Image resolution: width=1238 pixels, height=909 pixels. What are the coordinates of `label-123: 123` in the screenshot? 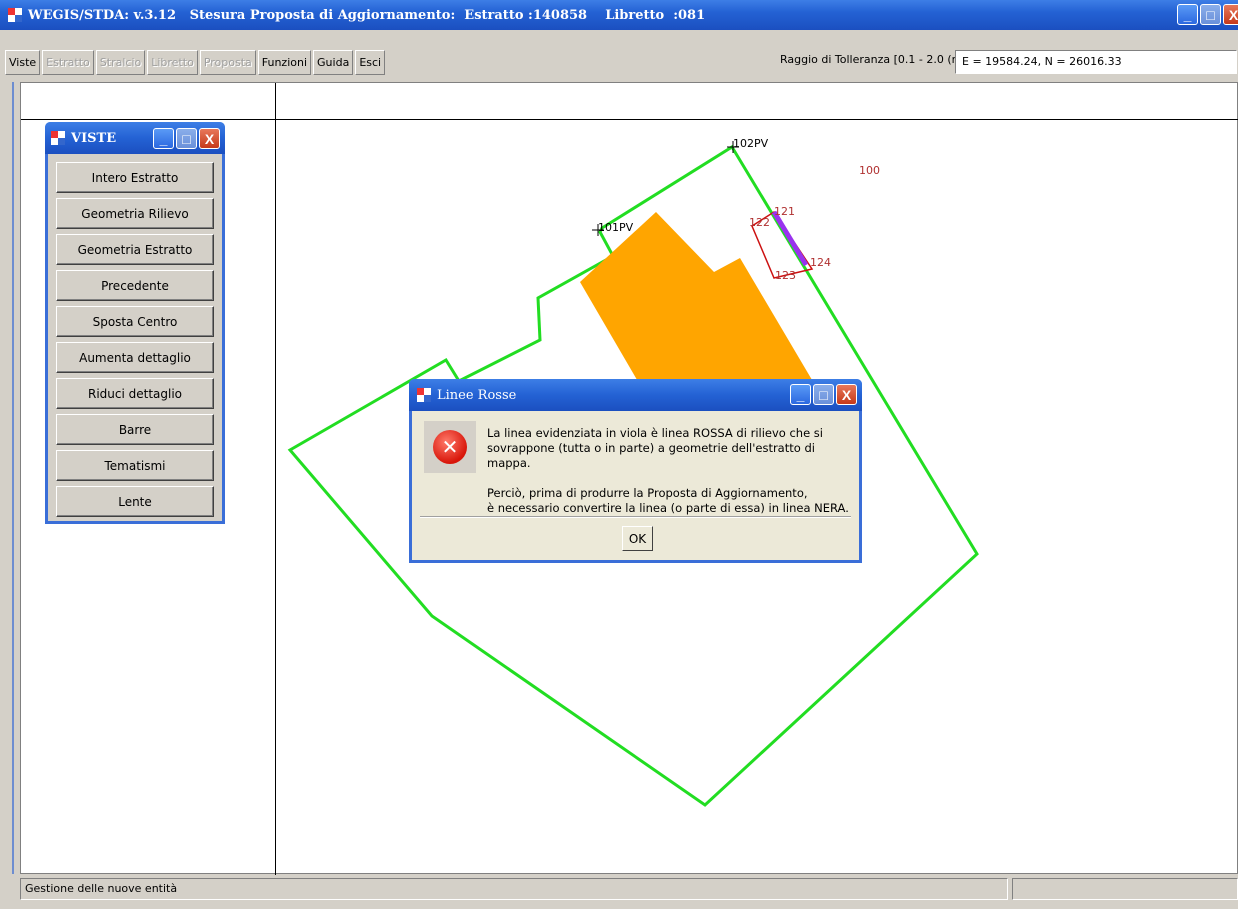 It's located at (785, 275).